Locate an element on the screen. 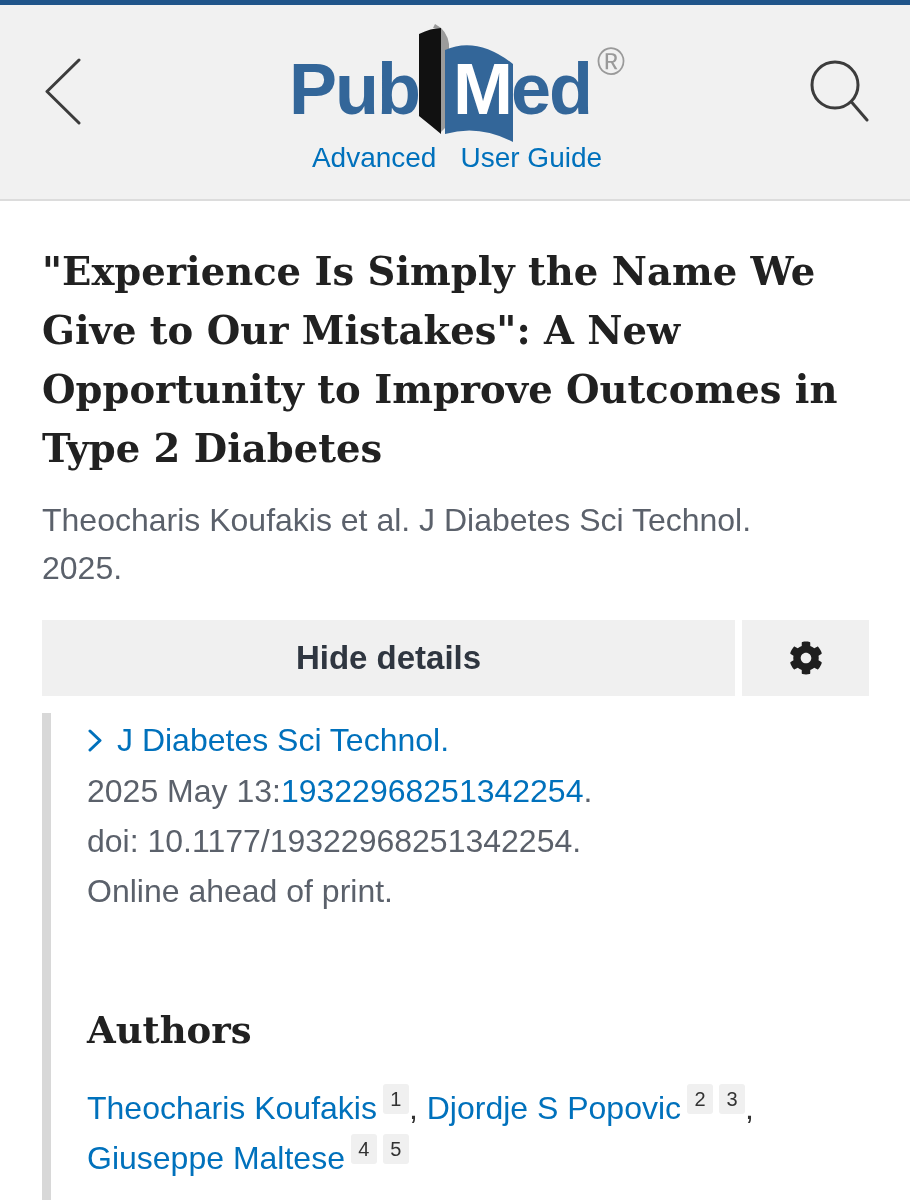  settings-button is located at coordinates (805, 658).